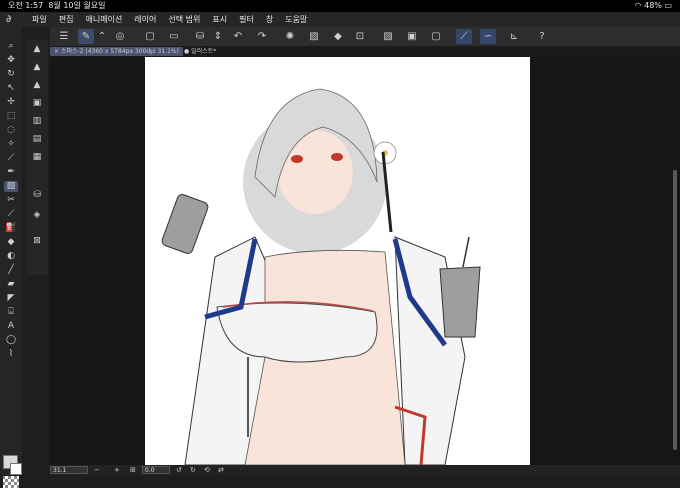 This screenshot has height=488, width=680. Describe the element at coordinates (102, 36) in the screenshot. I see `cursor-icon: ⌃` at that location.